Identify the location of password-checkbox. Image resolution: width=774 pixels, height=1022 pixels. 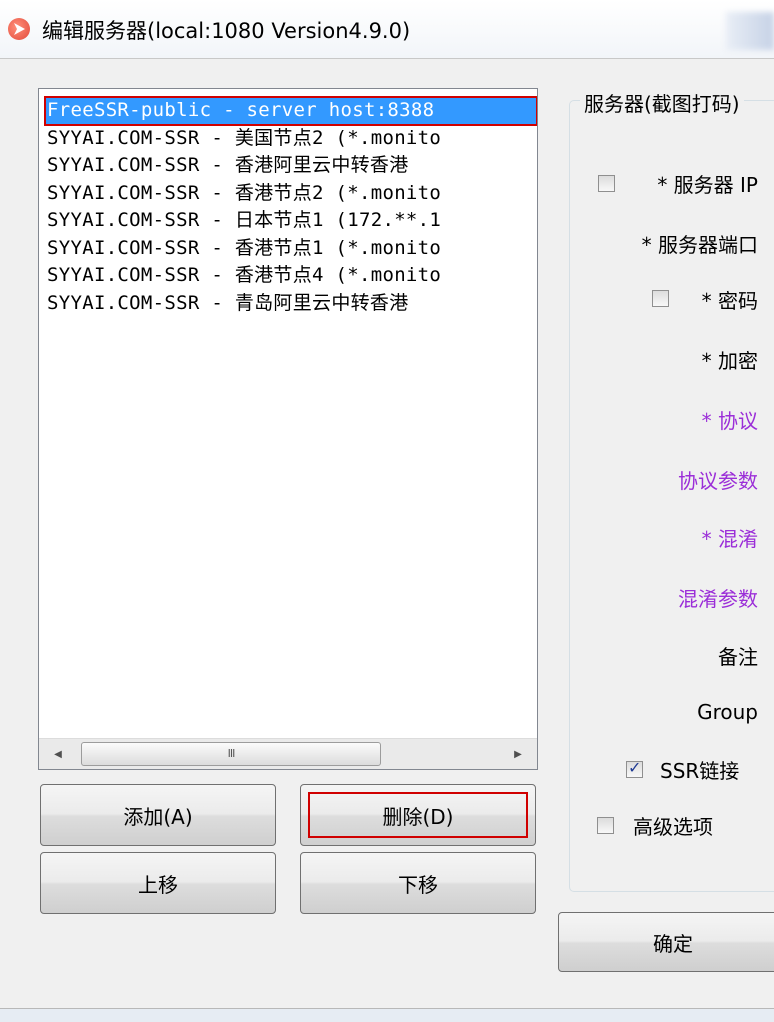
(660, 298).